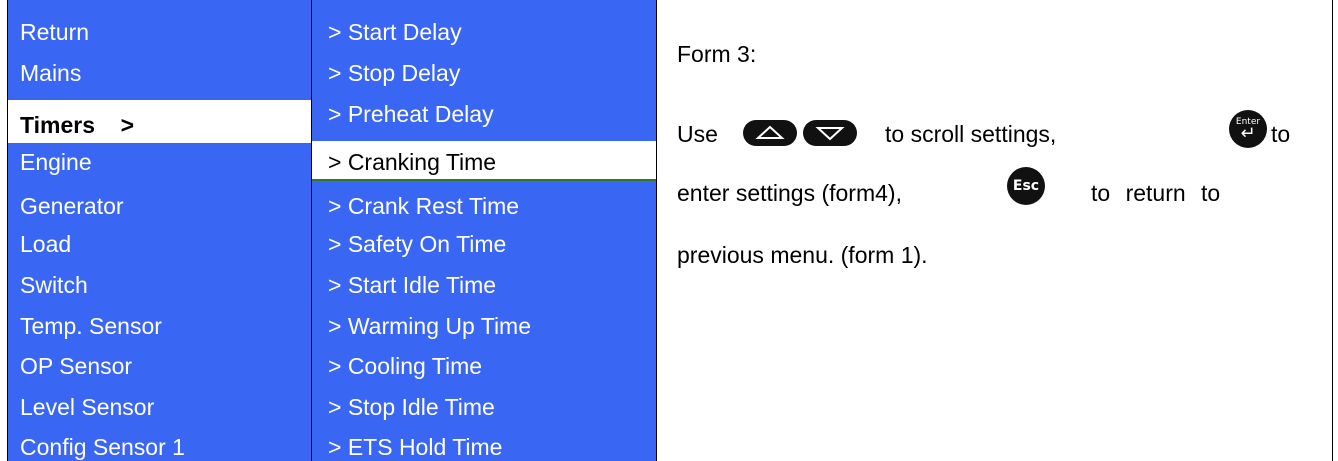 Image resolution: width=1338 pixels, height=461 pixels. Describe the element at coordinates (76, 366) in the screenshot. I see `menu-item-op-sensor: OP Sensor` at that location.